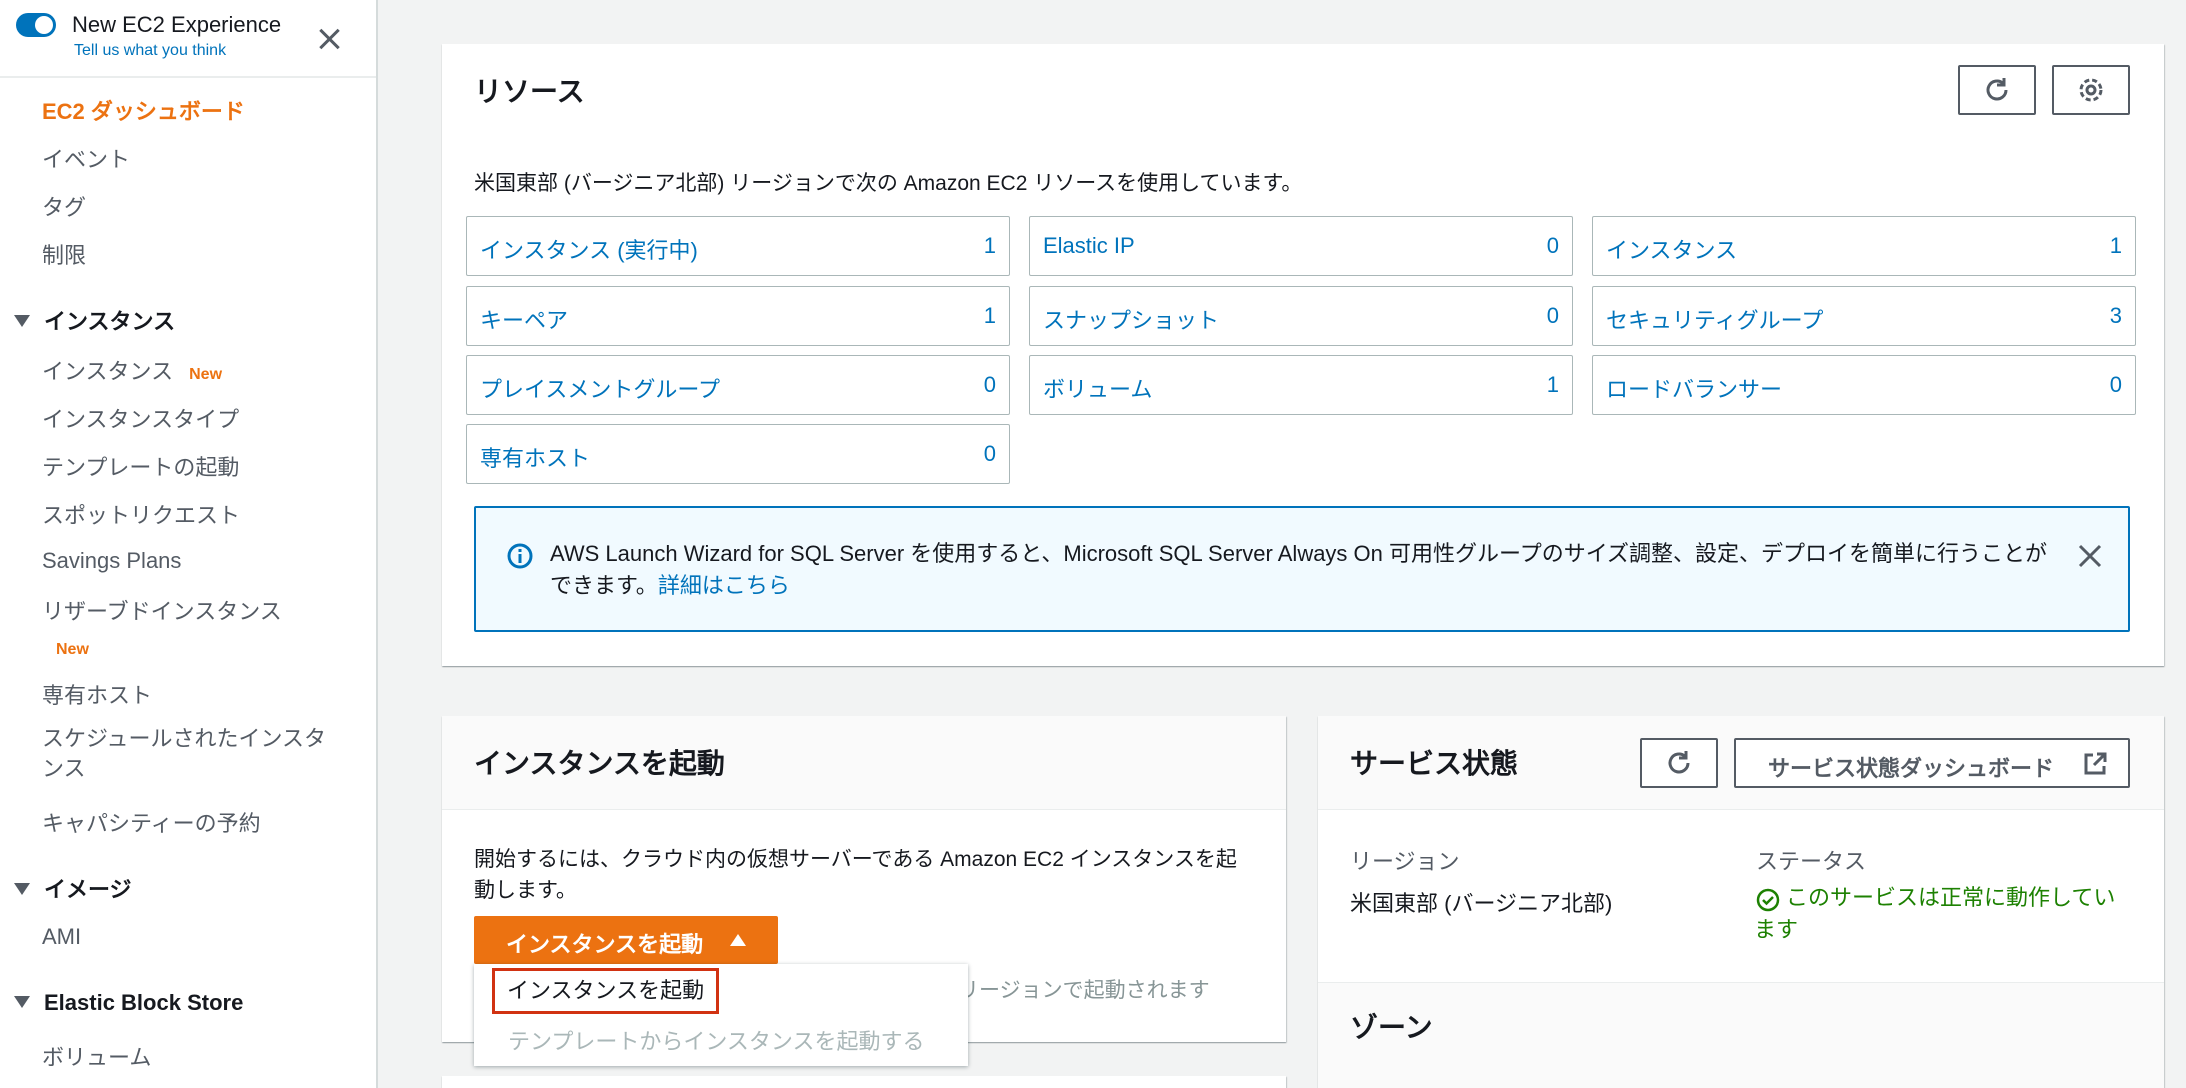 This screenshot has height=1088, width=2186. I want to click on sidebar-section-ebs: Elastic Block Store, so click(128, 1003).